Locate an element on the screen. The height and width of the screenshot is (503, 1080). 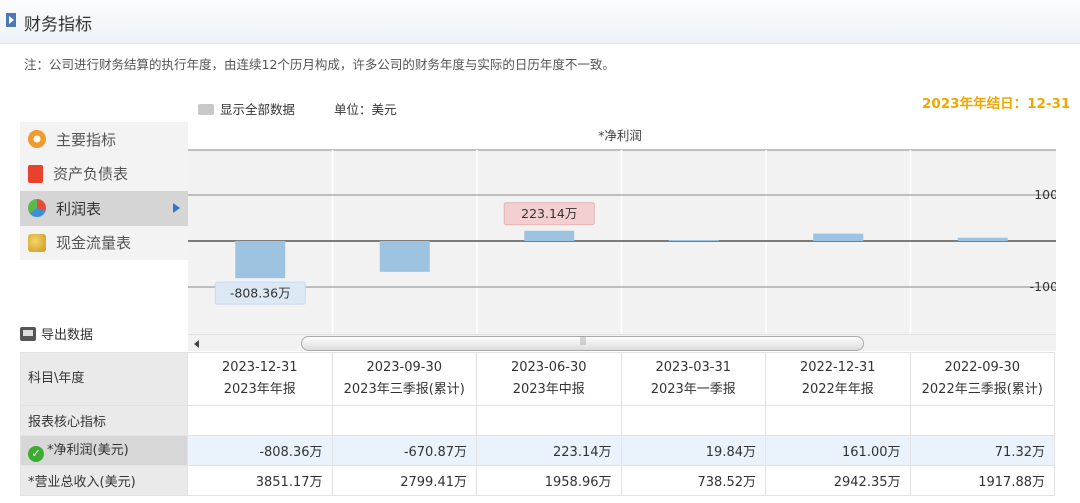
collapse-arrow-icon is located at coordinates (11, 20).